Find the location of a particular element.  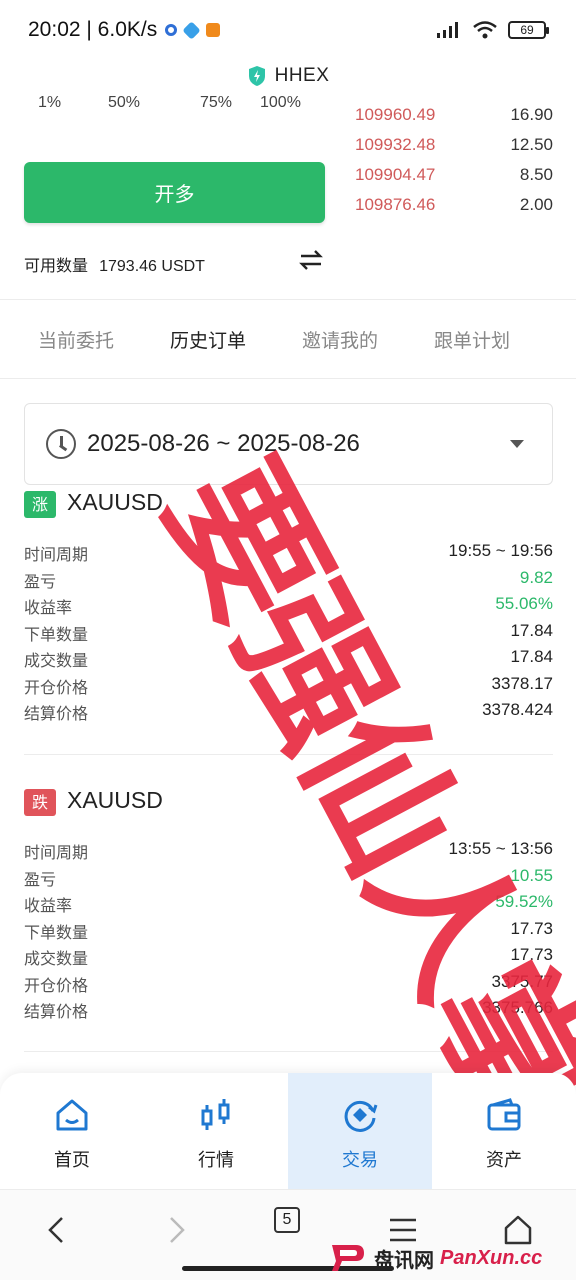

nav-home: 首页 is located at coordinates (72, 1131).